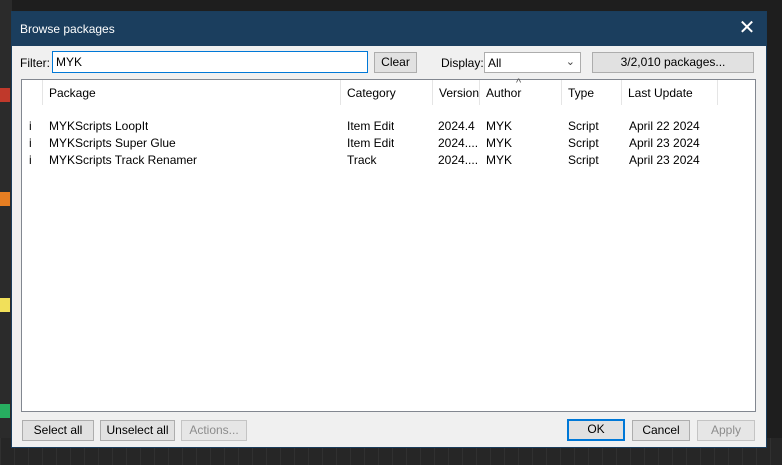 The height and width of the screenshot is (465, 782). What do you see at coordinates (192, 92) in the screenshot?
I see `column-header-package: Package` at bounding box center [192, 92].